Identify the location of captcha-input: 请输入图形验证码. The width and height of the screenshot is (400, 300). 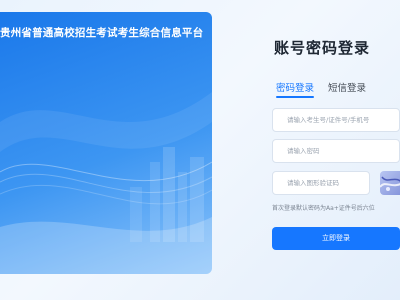
(321, 183).